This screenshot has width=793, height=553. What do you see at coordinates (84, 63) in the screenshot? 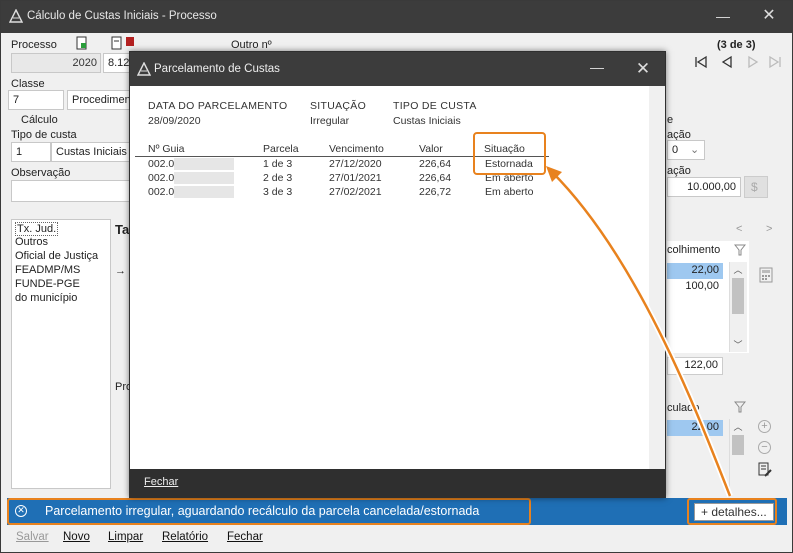
I see `processo-value: 2020` at bounding box center [84, 63].